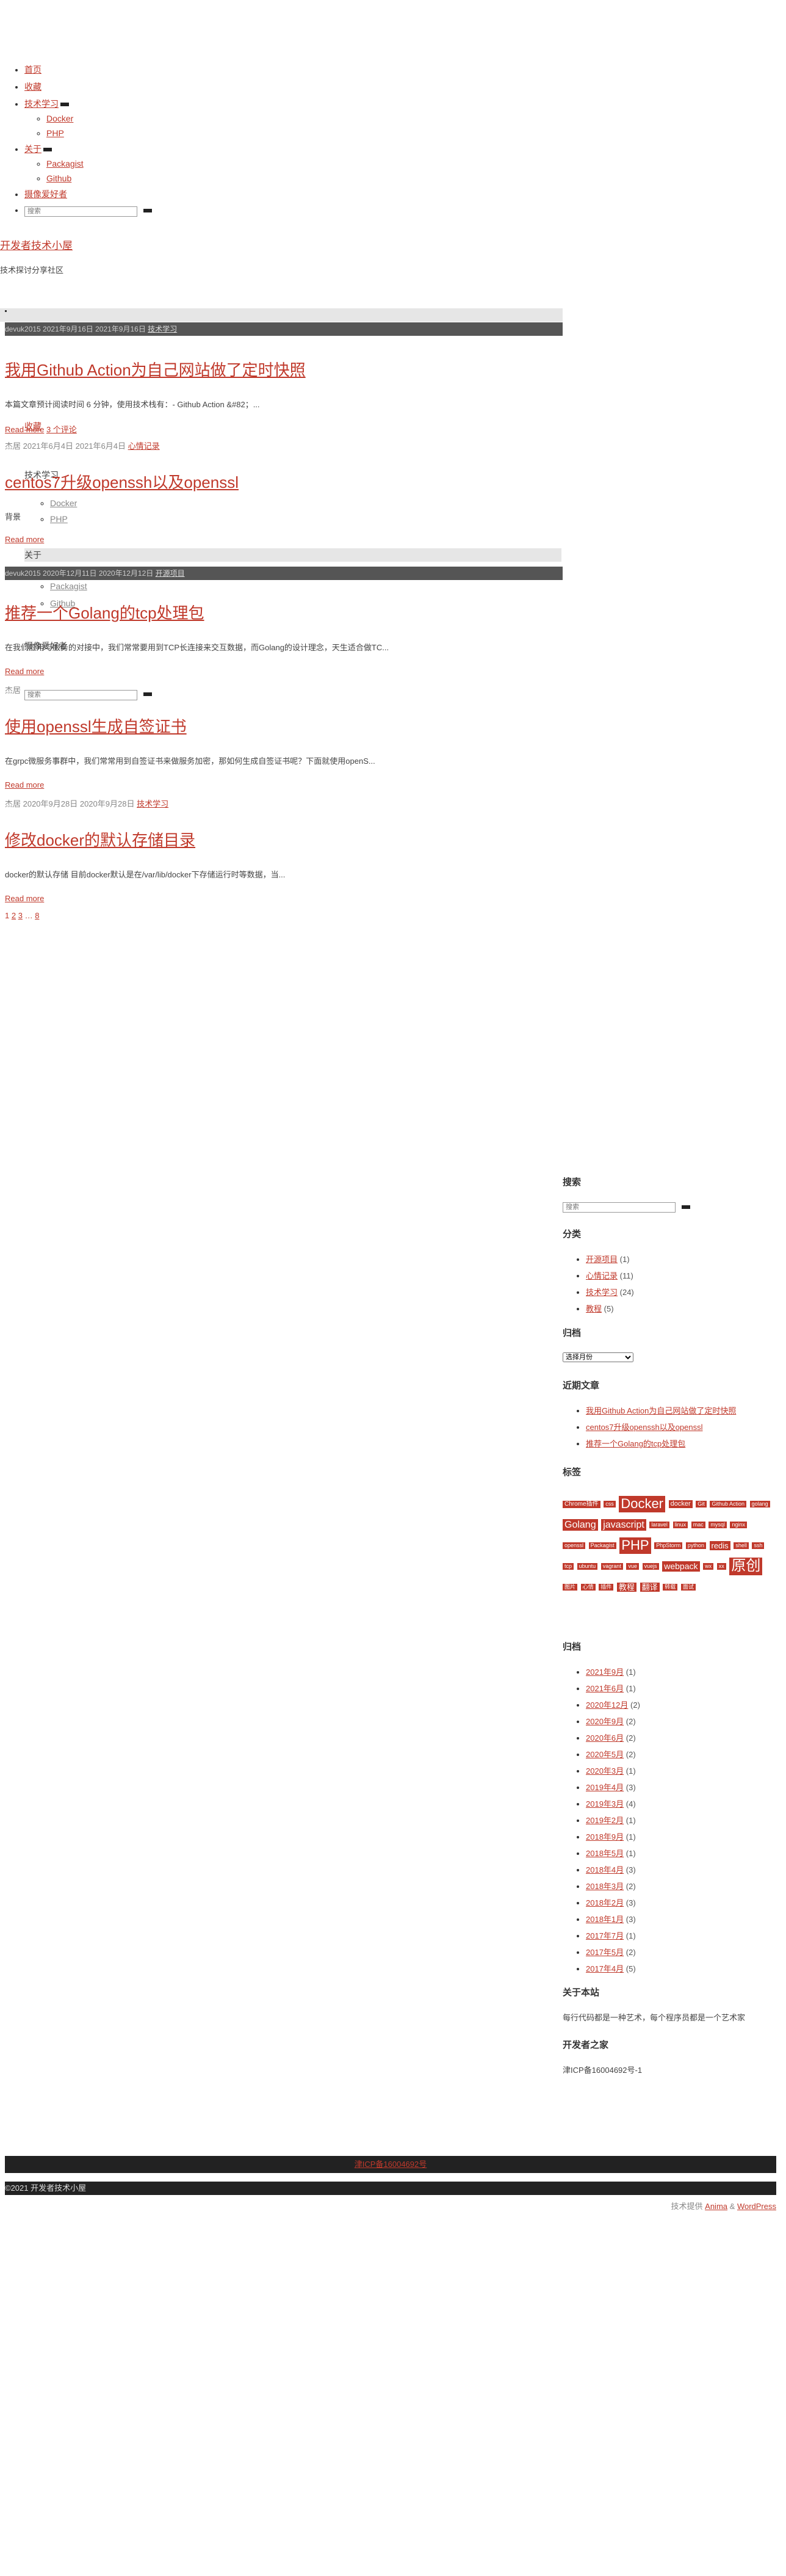  I want to click on theme-link: Anima, so click(716, 2206).